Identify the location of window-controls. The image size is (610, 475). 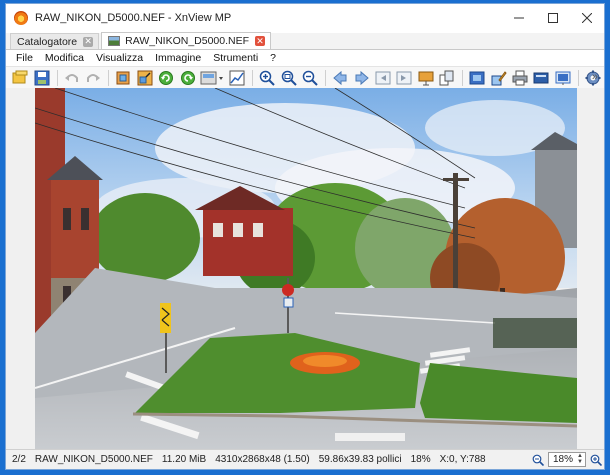
(553, 18).